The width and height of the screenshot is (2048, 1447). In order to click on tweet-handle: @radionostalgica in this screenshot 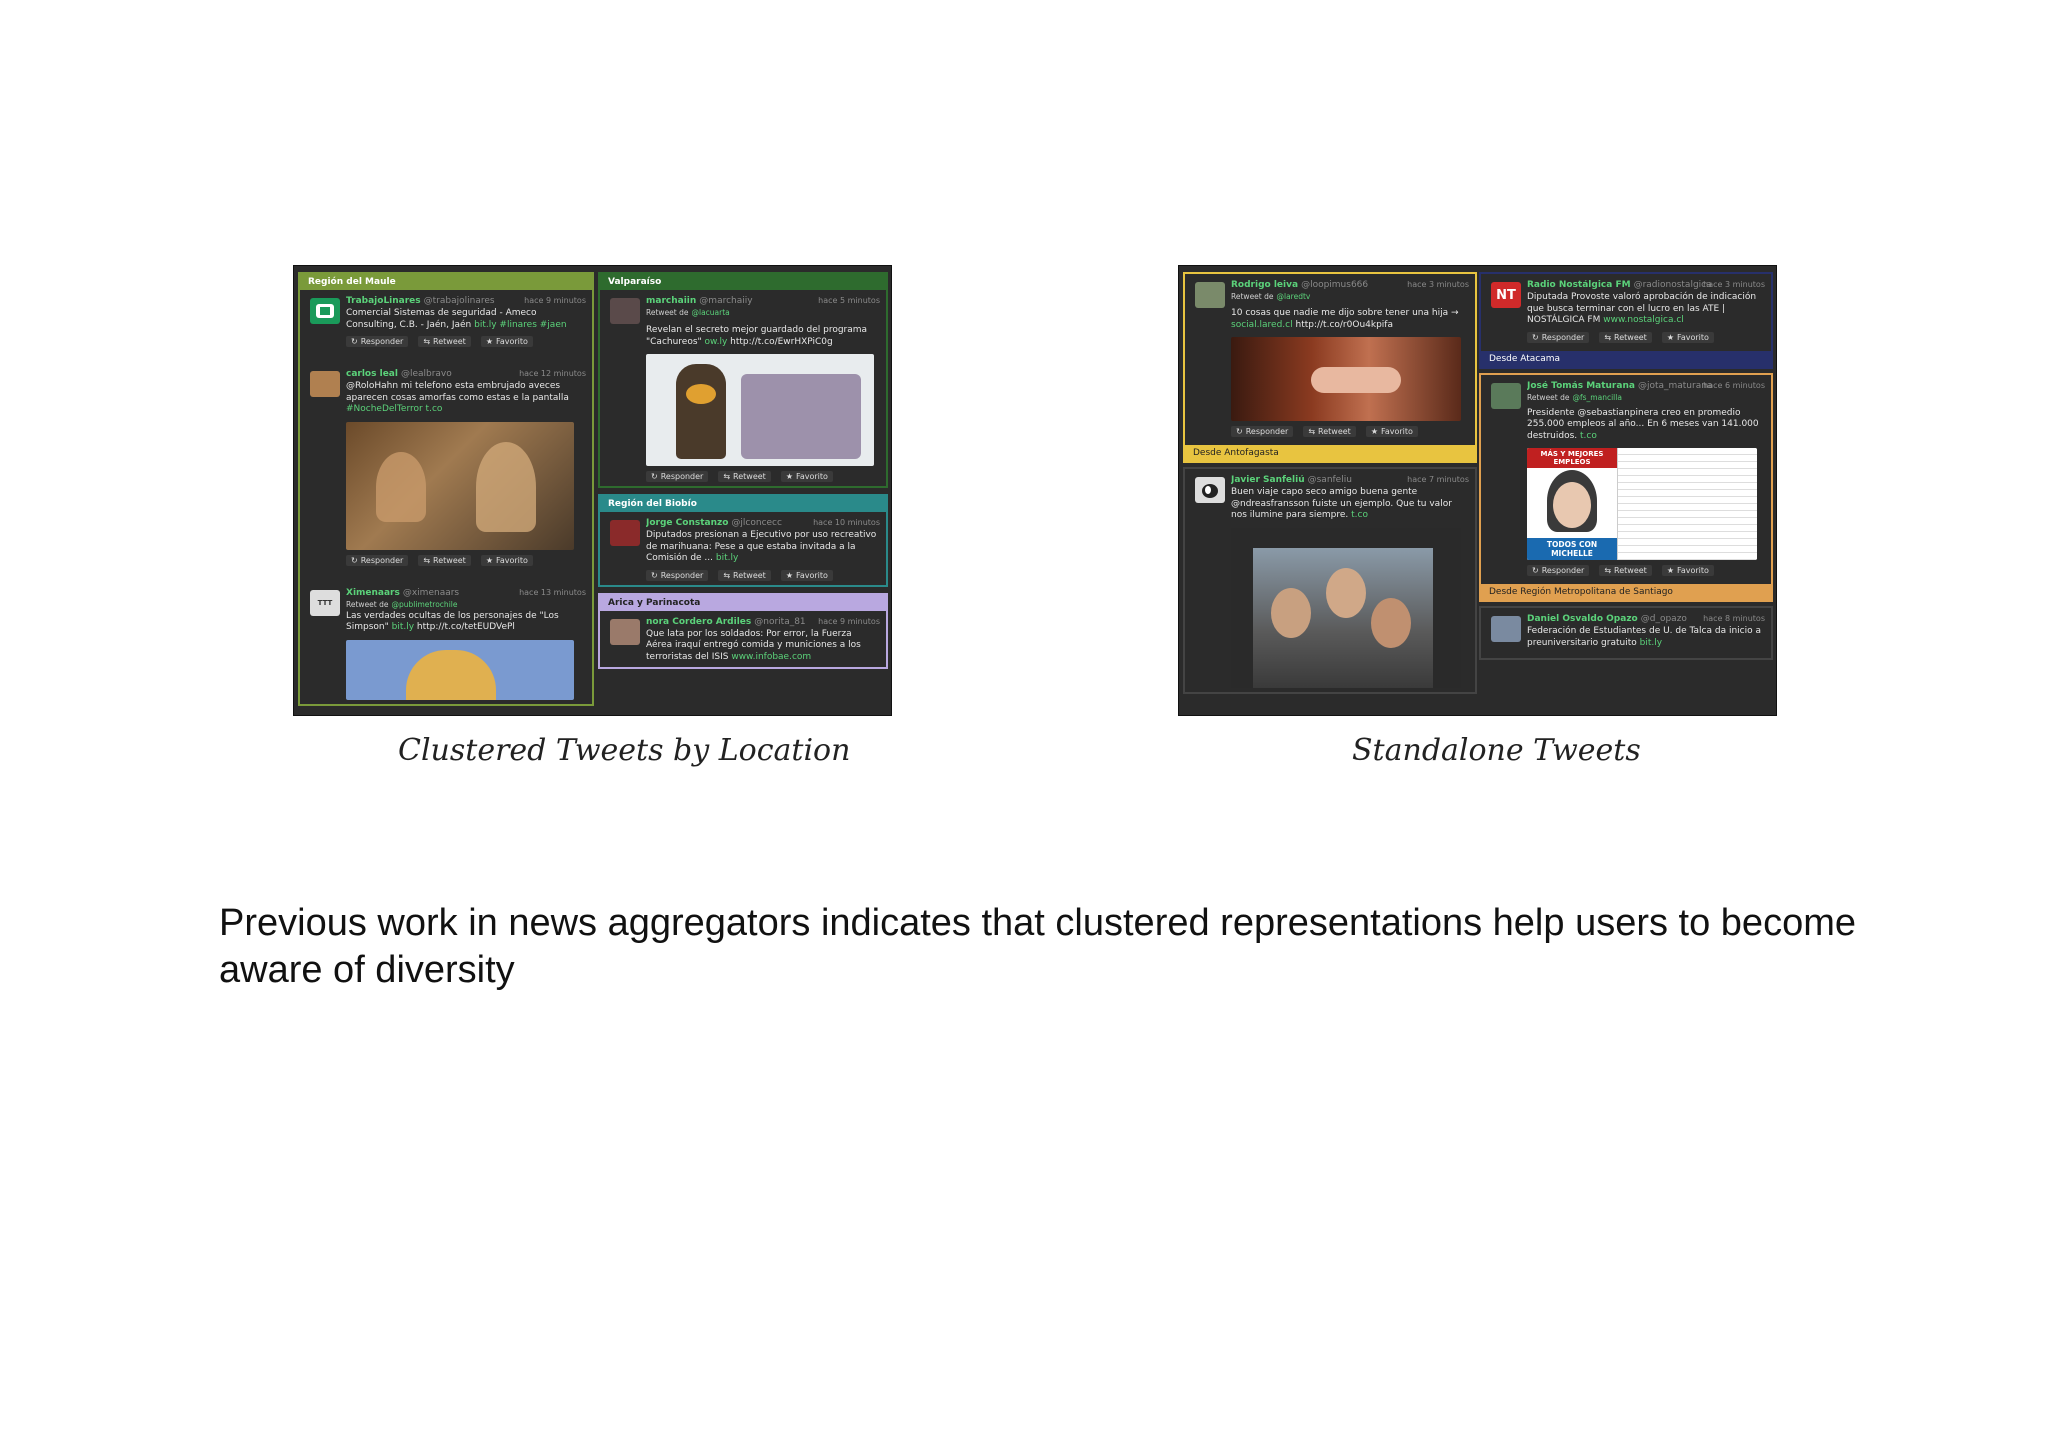, I will do `click(1673, 285)`.